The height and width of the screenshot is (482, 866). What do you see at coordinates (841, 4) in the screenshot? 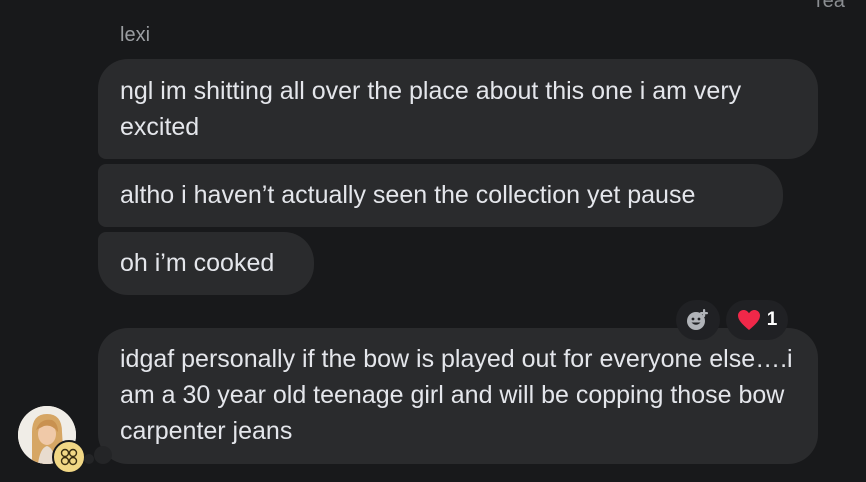
I see `truncated-header-text: rea` at bounding box center [841, 4].